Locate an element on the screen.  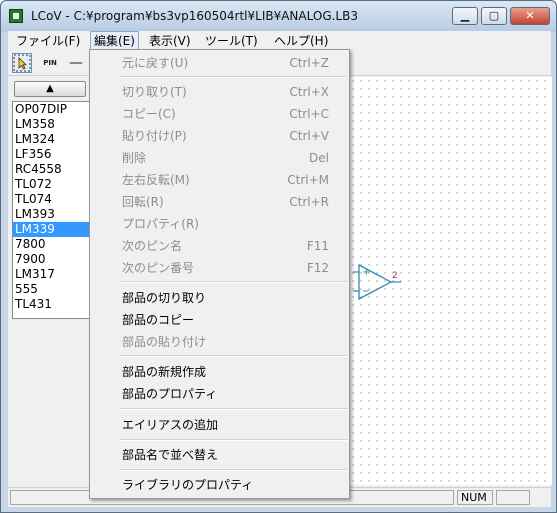
opamp-plus-label: + is located at coordinates (366, 272).